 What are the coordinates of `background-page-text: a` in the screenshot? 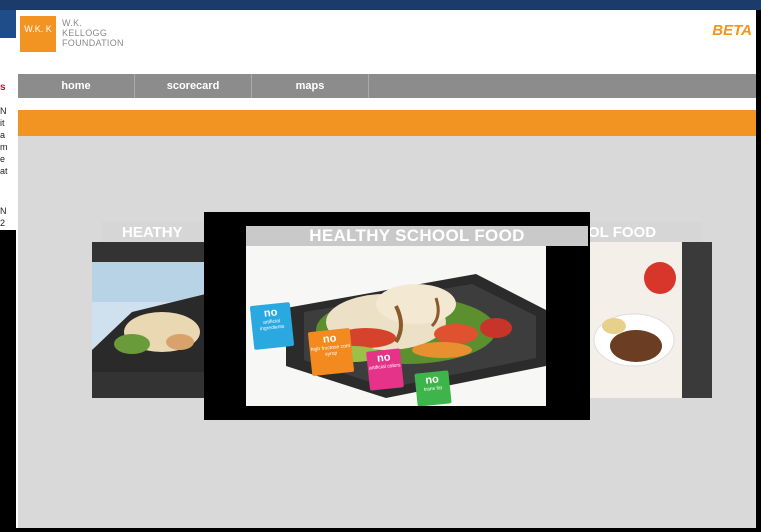 It's located at (3, 135).